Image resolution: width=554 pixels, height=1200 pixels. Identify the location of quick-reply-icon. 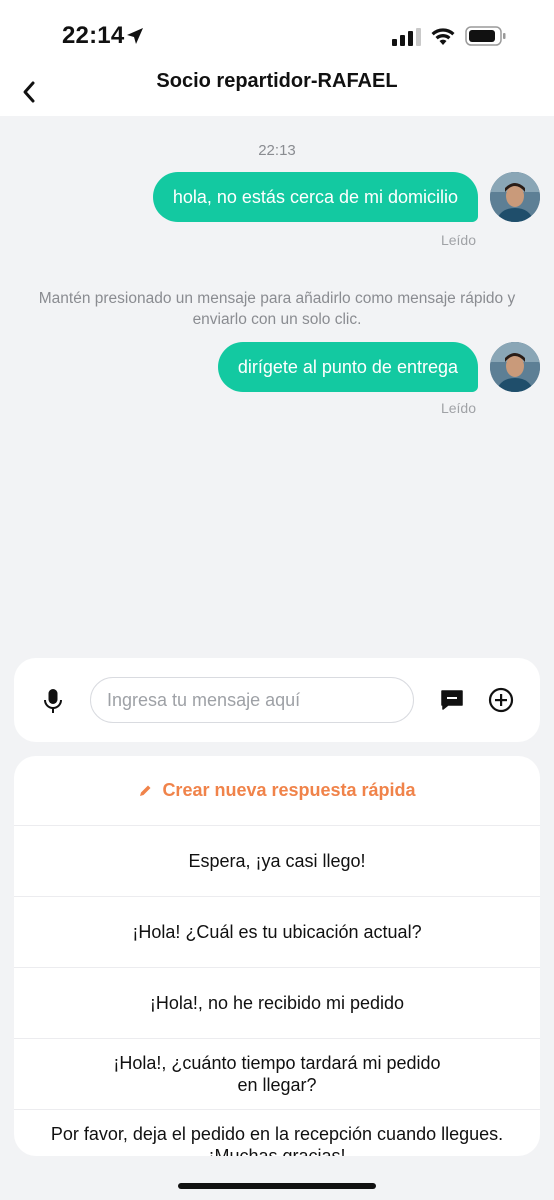
(452, 700).